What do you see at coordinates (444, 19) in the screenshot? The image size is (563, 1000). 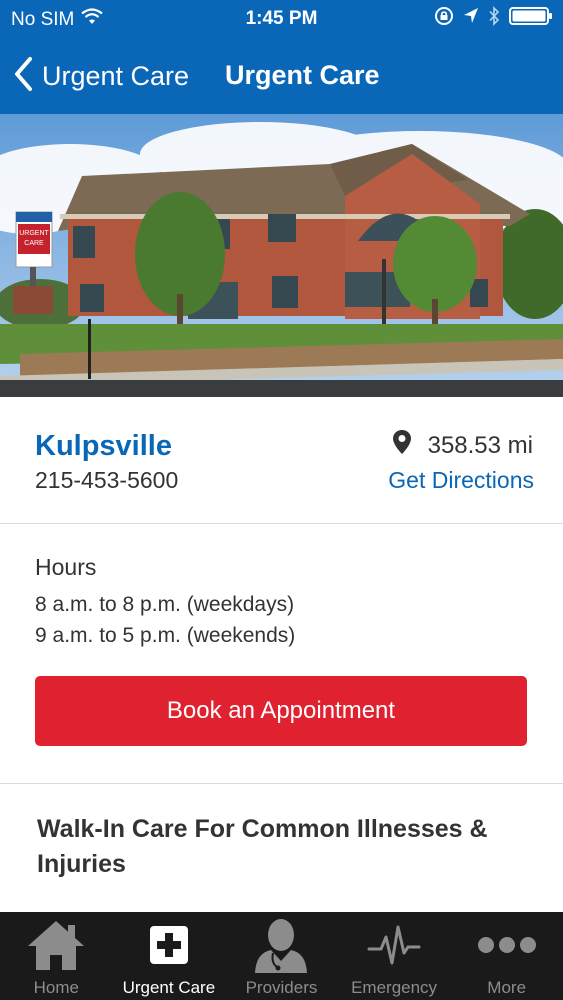 I see `orientation-lock-icon` at bounding box center [444, 19].